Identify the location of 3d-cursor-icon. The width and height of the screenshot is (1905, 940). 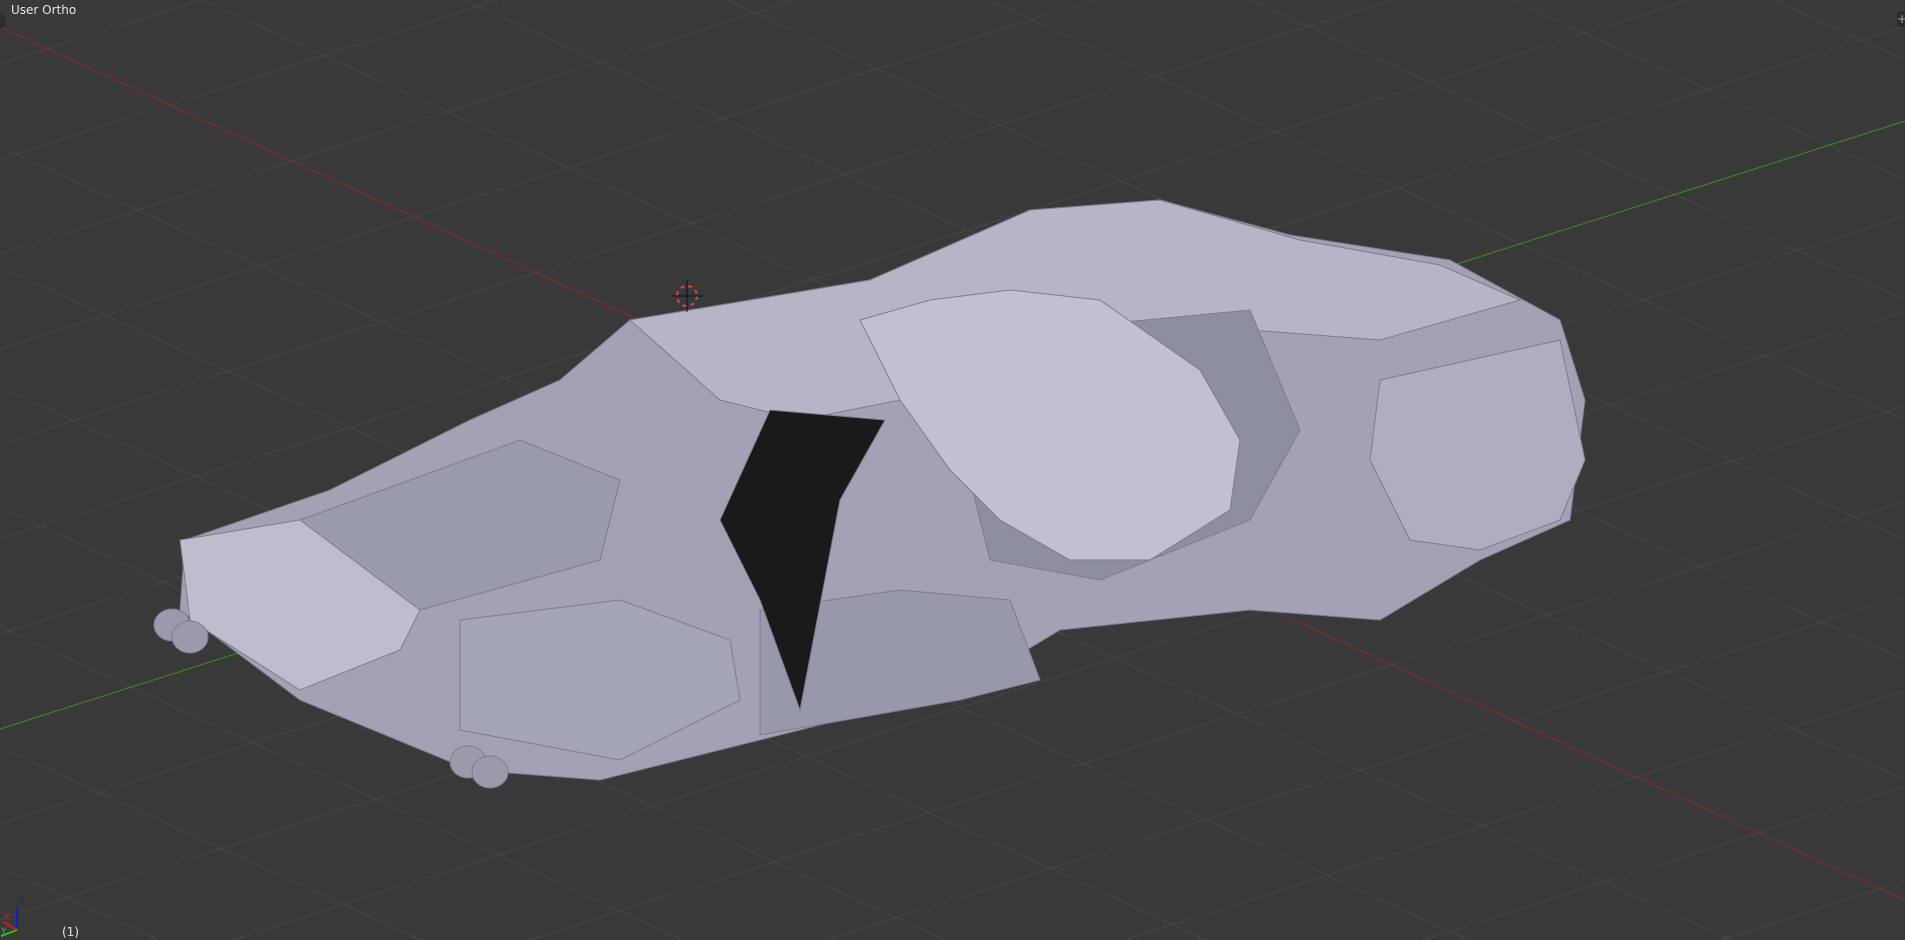
(687, 296).